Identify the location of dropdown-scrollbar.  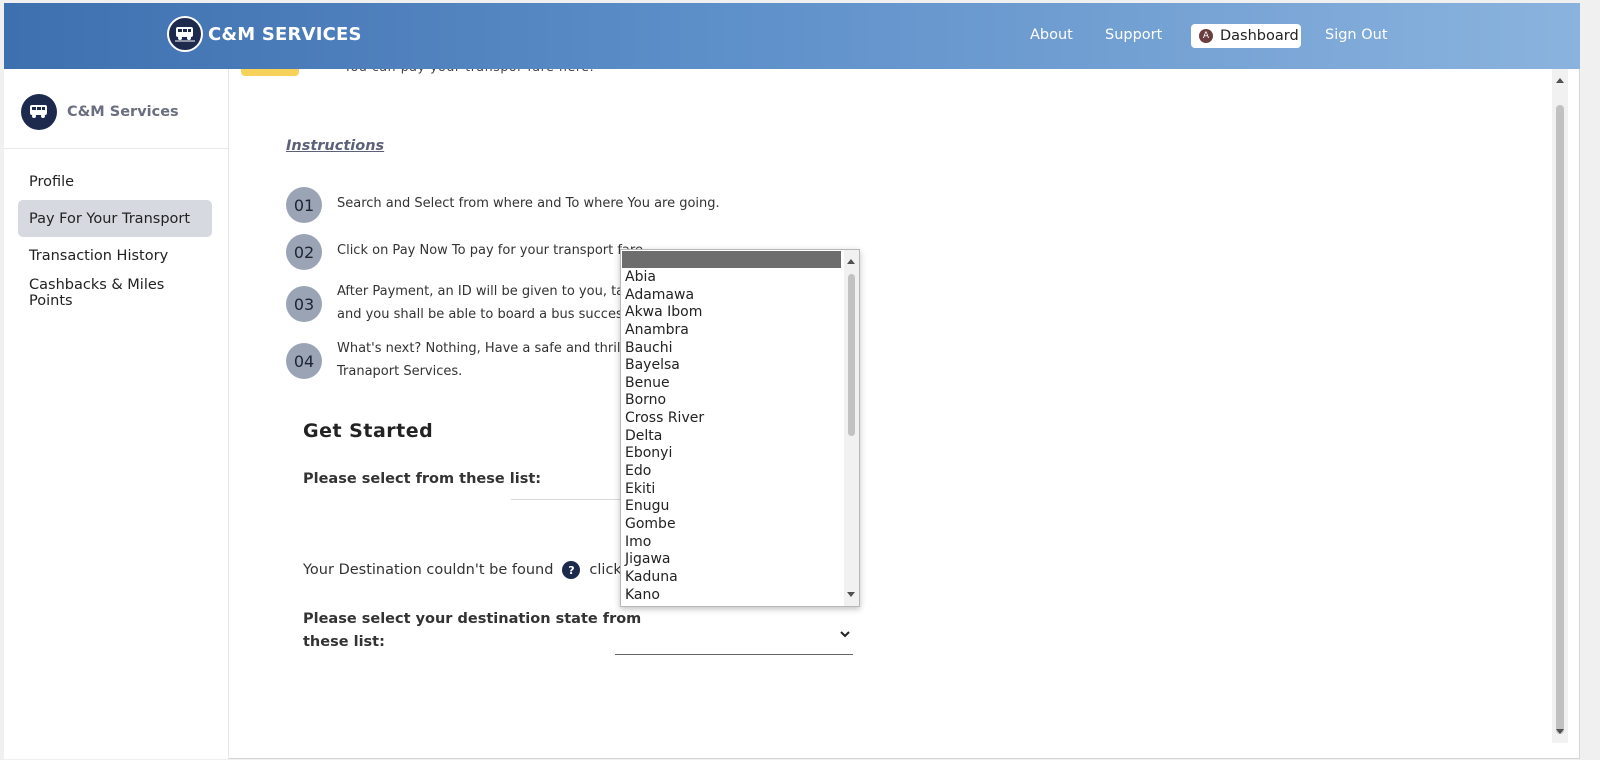
(851, 428).